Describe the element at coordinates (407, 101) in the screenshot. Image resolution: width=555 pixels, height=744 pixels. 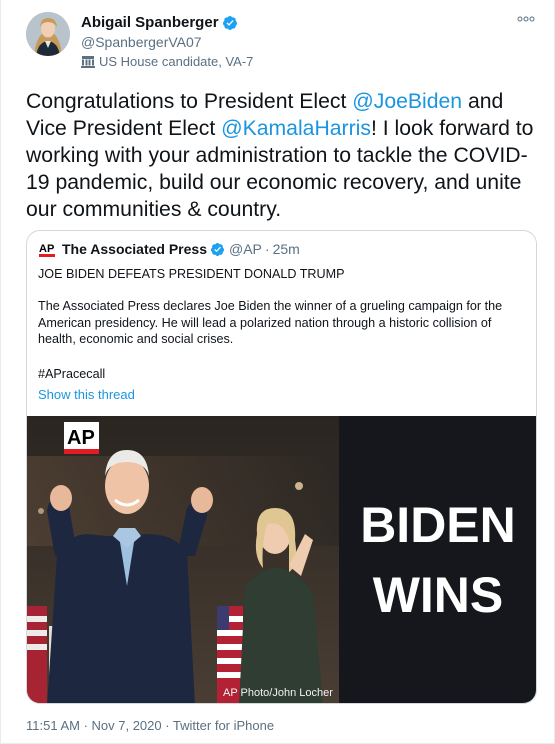
I see `mention-link: @JoeBiden` at that location.